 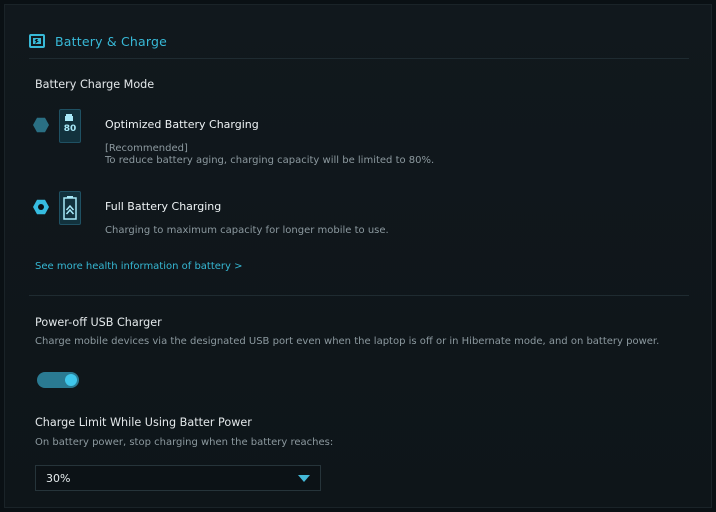 I want to click on usb-charger-title: Power-off USB Charger, so click(x=98, y=322).